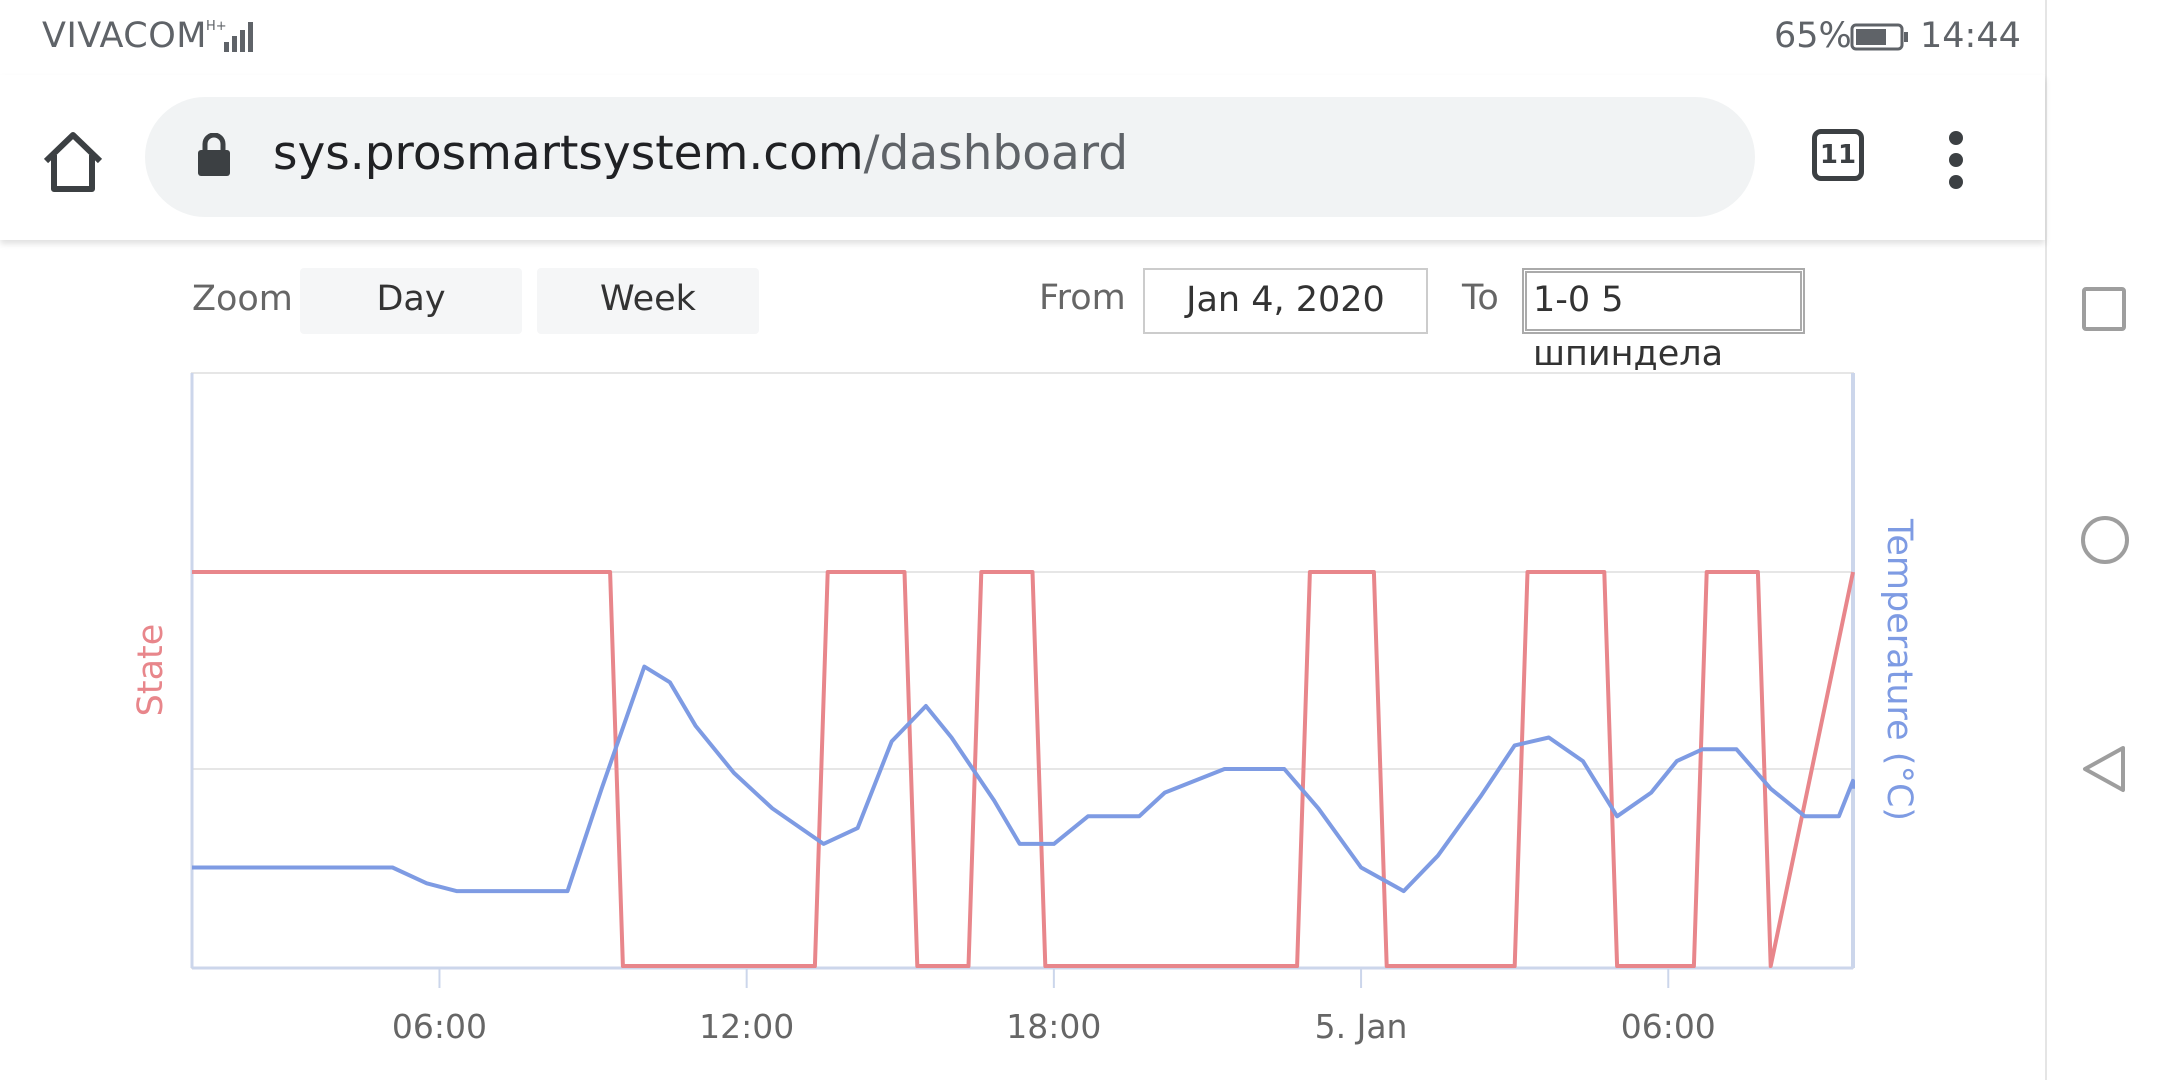  What do you see at coordinates (151, 670) in the screenshot?
I see `left-axis-title: State` at bounding box center [151, 670].